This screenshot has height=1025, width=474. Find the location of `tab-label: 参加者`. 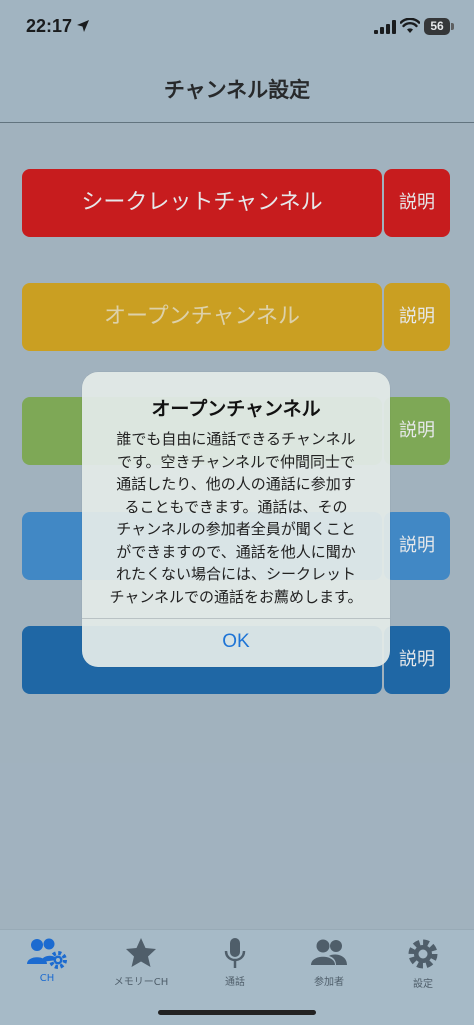

tab-label: 参加者 is located at coordinates (329, 982).